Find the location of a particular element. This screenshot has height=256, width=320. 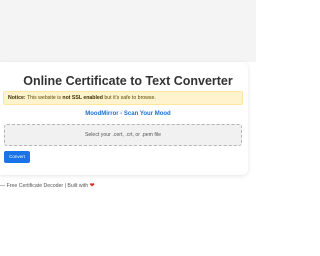

page-title: Online Certificate to Text Converter is located at coordinates (128, 81).